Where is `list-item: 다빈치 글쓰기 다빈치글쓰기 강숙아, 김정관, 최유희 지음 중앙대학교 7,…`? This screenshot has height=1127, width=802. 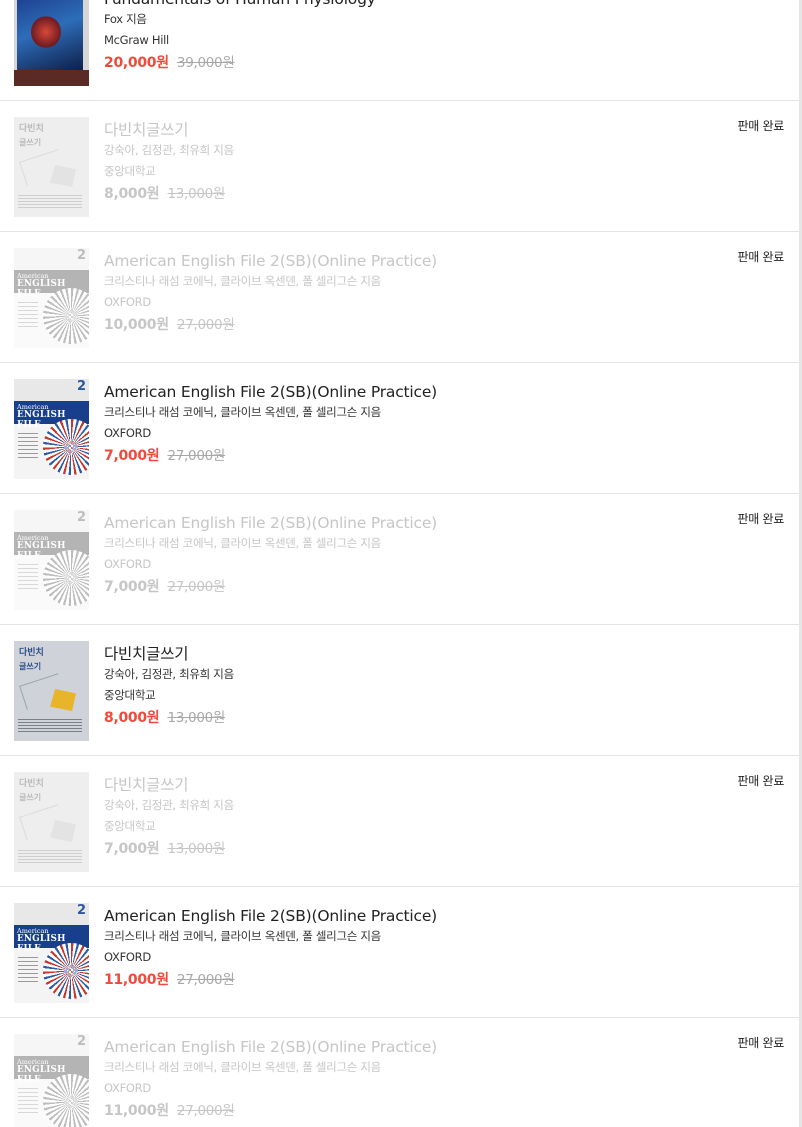 list-item: 다빈치 글쓰기 다빈치글쓰기 강숙아, 김정관, 최유희 지음 중앙대학교 7,… is located at coordinates (399, 821).